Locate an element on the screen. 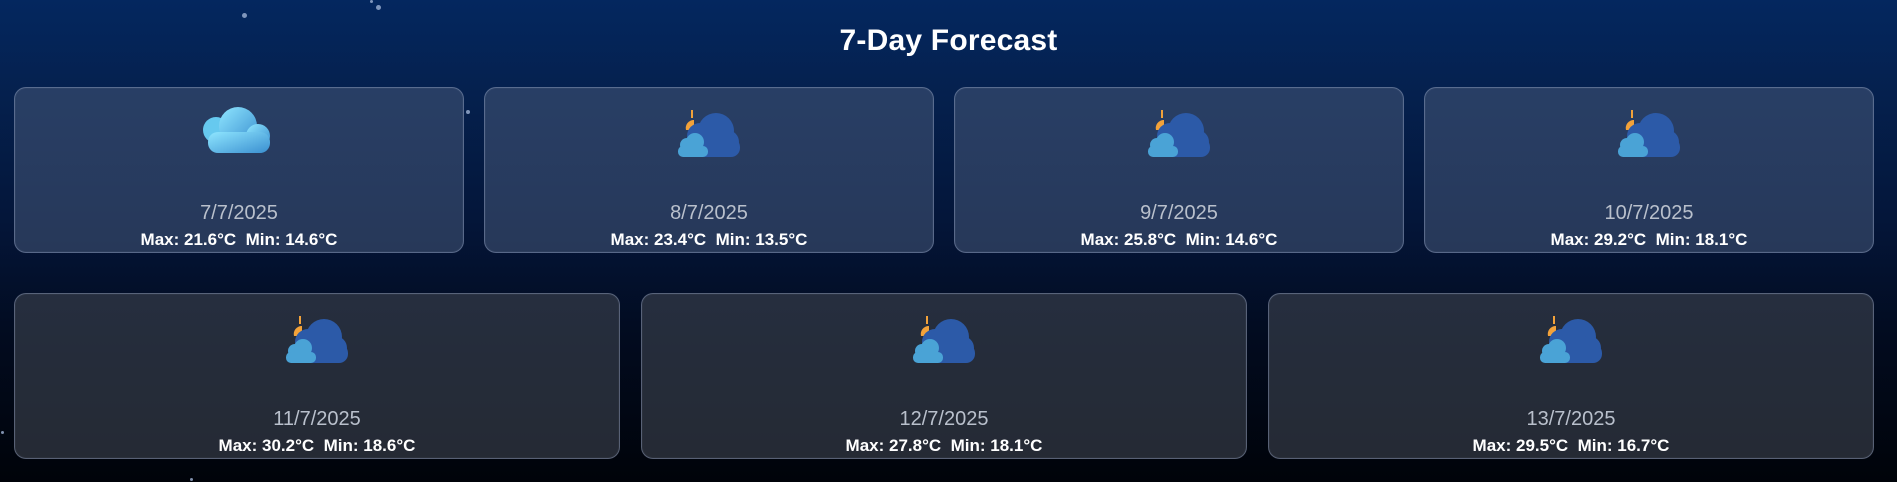 This screenshot has height=482, width=1897. forecast-card: 9/7/2025 Max: 25.8°C Min: 14.6°C is located at coordinates (1179, 170).